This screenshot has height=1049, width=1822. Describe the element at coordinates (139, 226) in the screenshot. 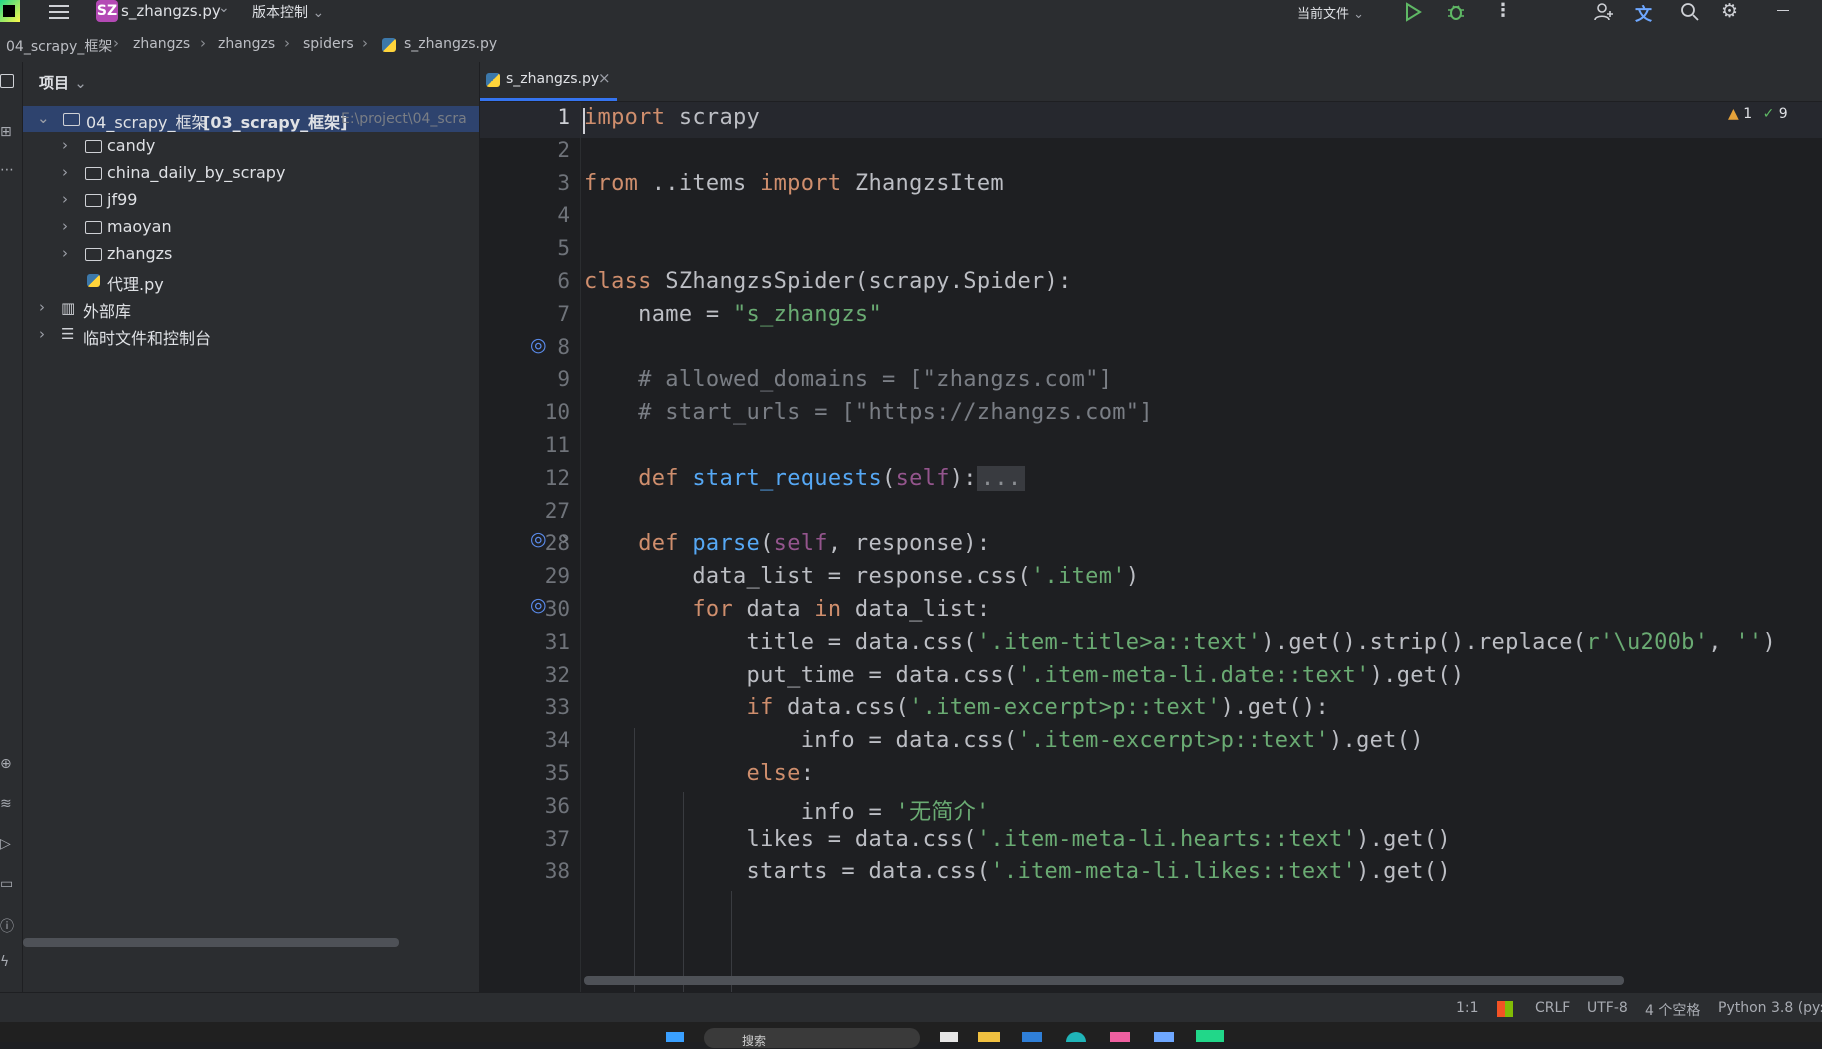

I see `tree-item-label: maoyan` at that location.